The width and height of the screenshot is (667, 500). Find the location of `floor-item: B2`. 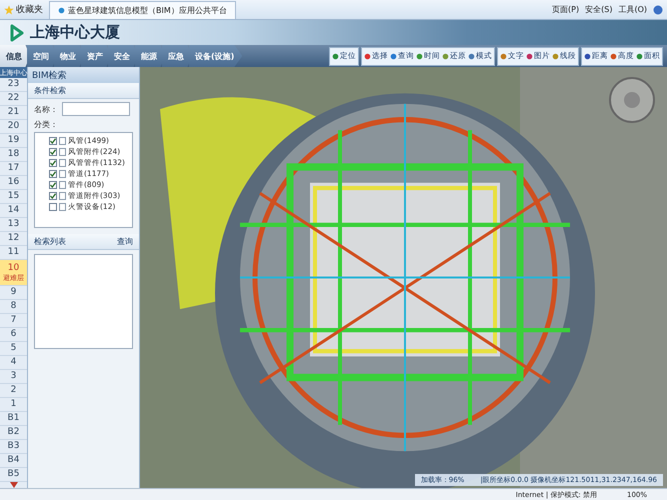

floor-item: B2 is located at coordinates (13, 433).